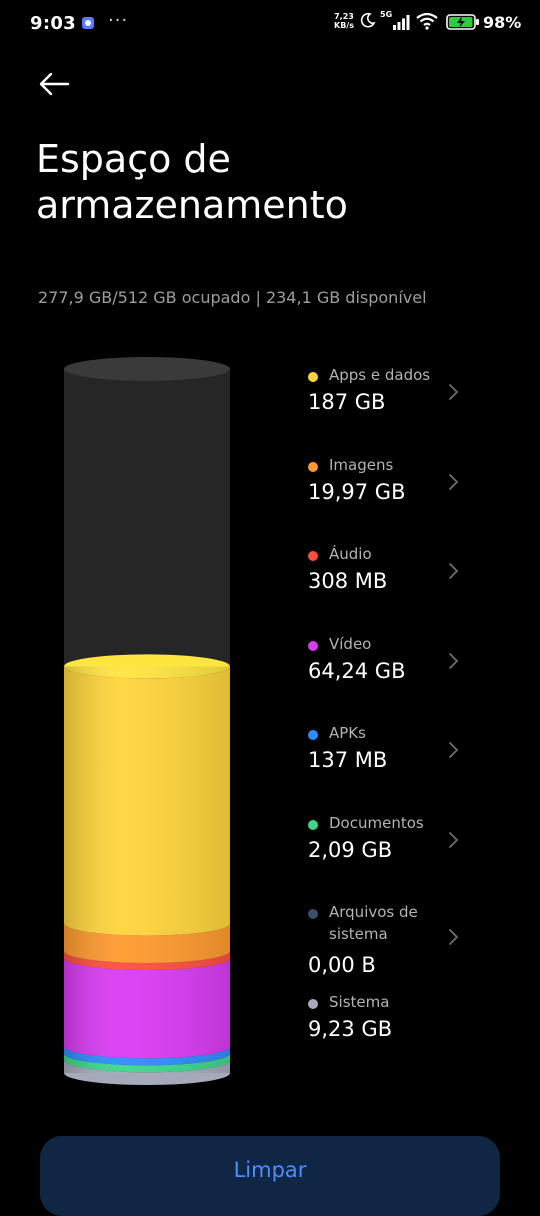 The width and height of the screenshot is (540, 1216). What do you see at coordinates (368, 20) in the screenshot?
I see `do-not-disturb-moon-icon` at bounding box center [368, 20].